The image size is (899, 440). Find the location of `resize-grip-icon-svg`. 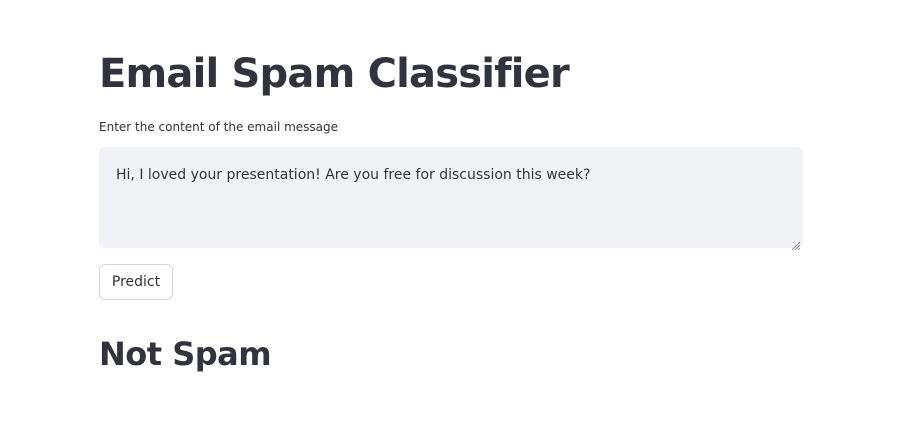

resize-grip-icon-svg is located at coordinates (796, 246).